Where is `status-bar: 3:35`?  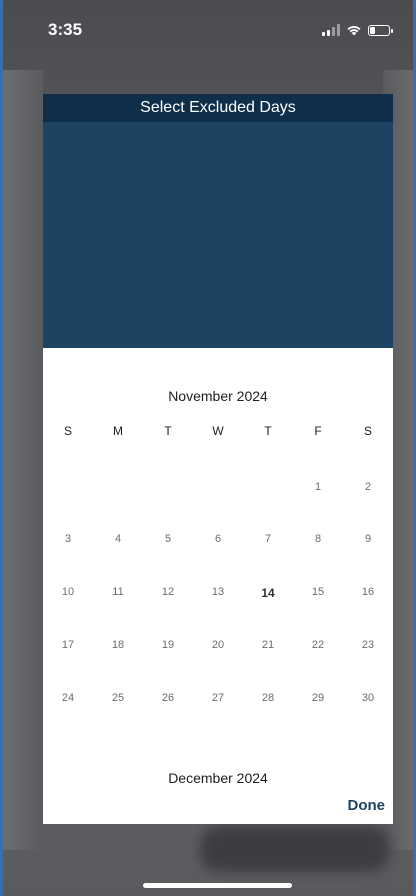 status-bar: 3:35 is located at coordinates (208, 30).